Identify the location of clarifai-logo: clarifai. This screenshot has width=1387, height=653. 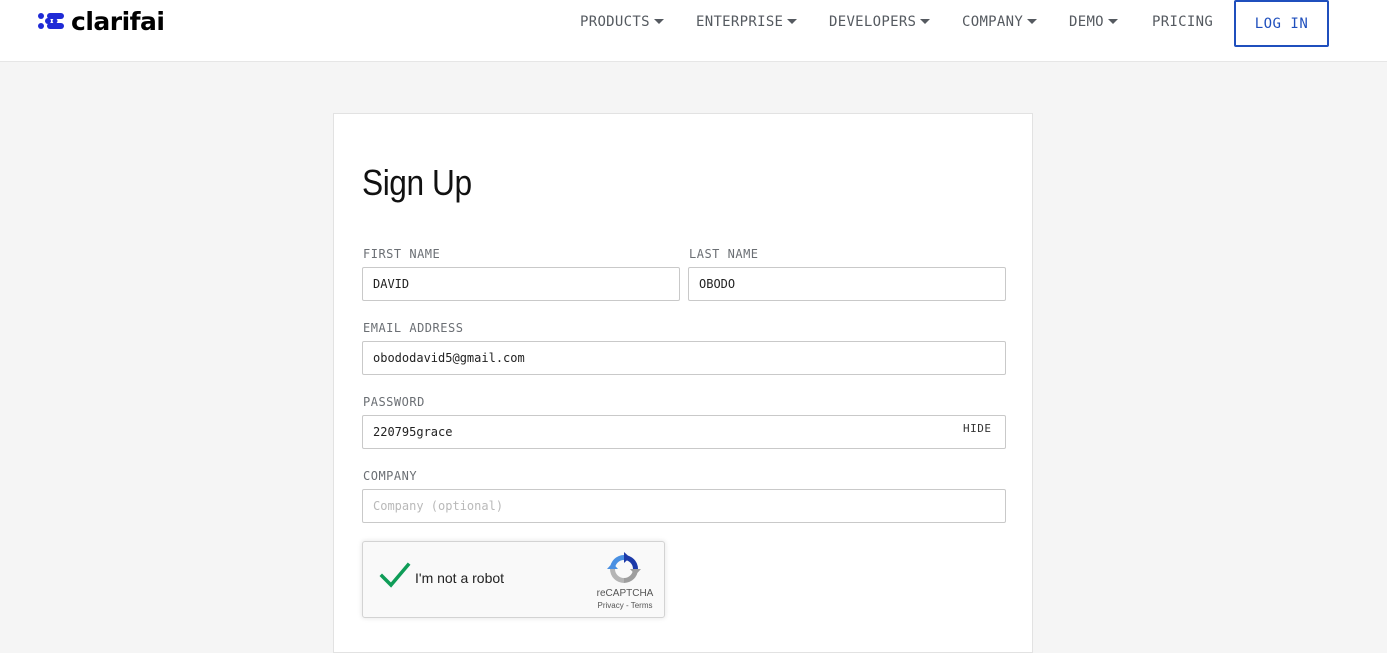
(101, 21).